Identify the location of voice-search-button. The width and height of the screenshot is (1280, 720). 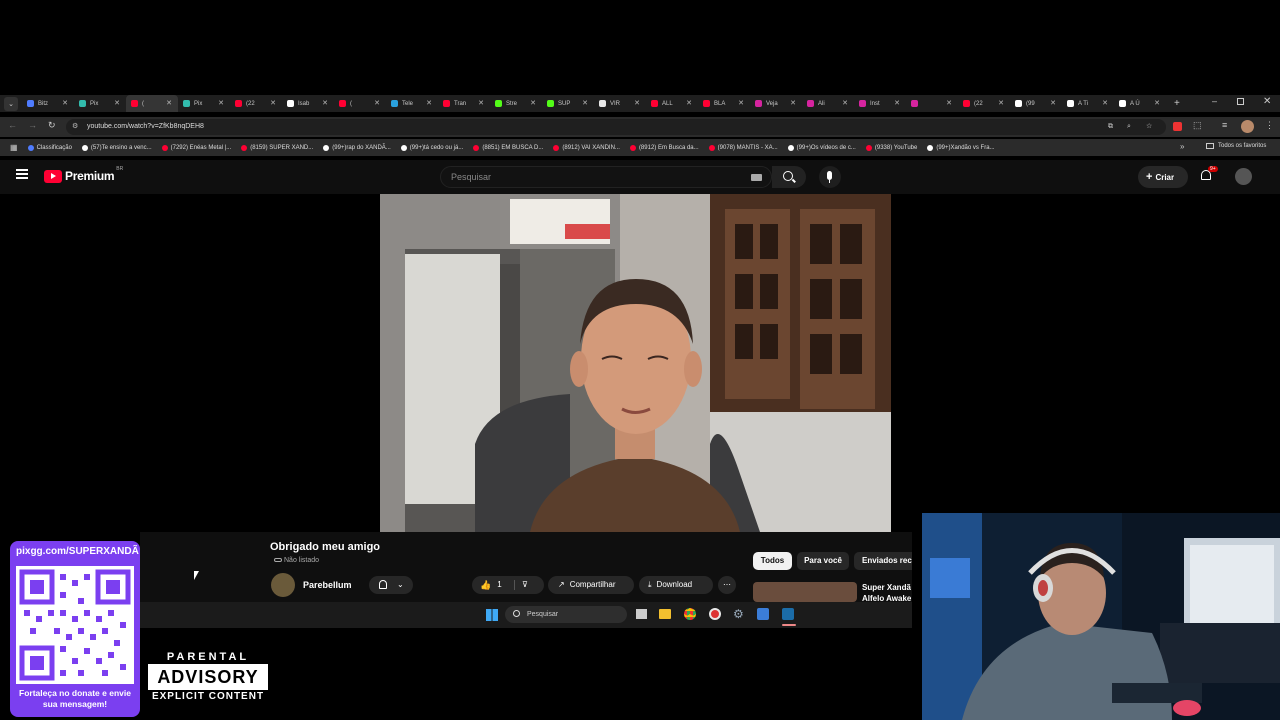
(830, 177).